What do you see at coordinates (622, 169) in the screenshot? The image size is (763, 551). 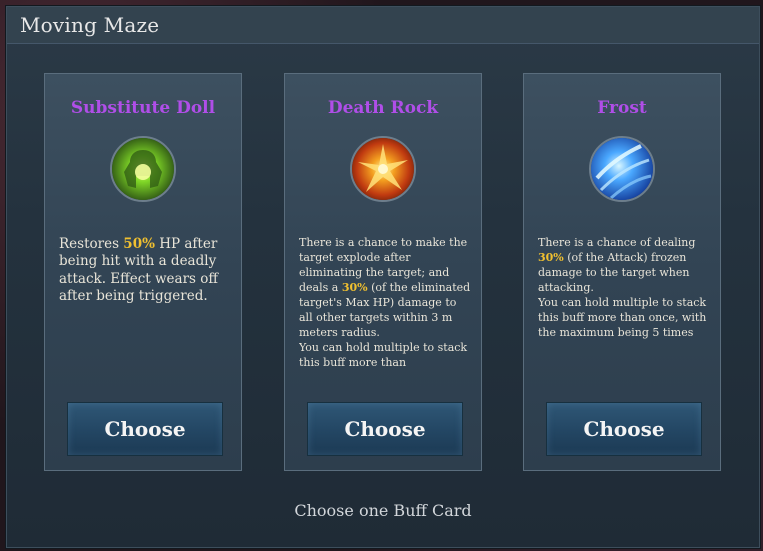 I see `frost-icon` at bounding box center [622, 169].